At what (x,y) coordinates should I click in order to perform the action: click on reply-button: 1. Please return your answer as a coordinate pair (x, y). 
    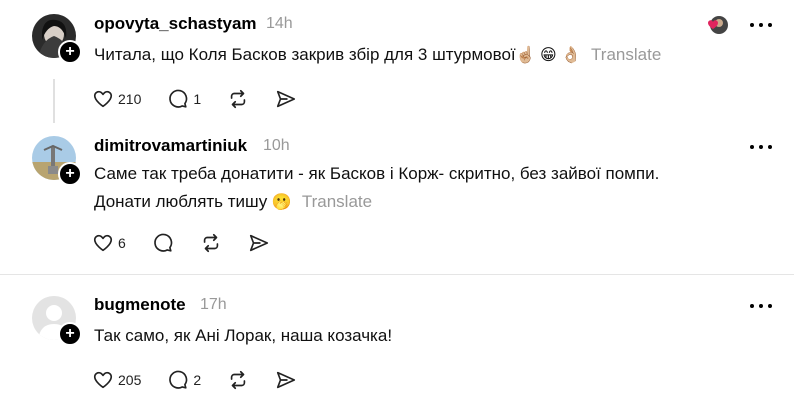
    Looking at the image, I should click on (184, 99).